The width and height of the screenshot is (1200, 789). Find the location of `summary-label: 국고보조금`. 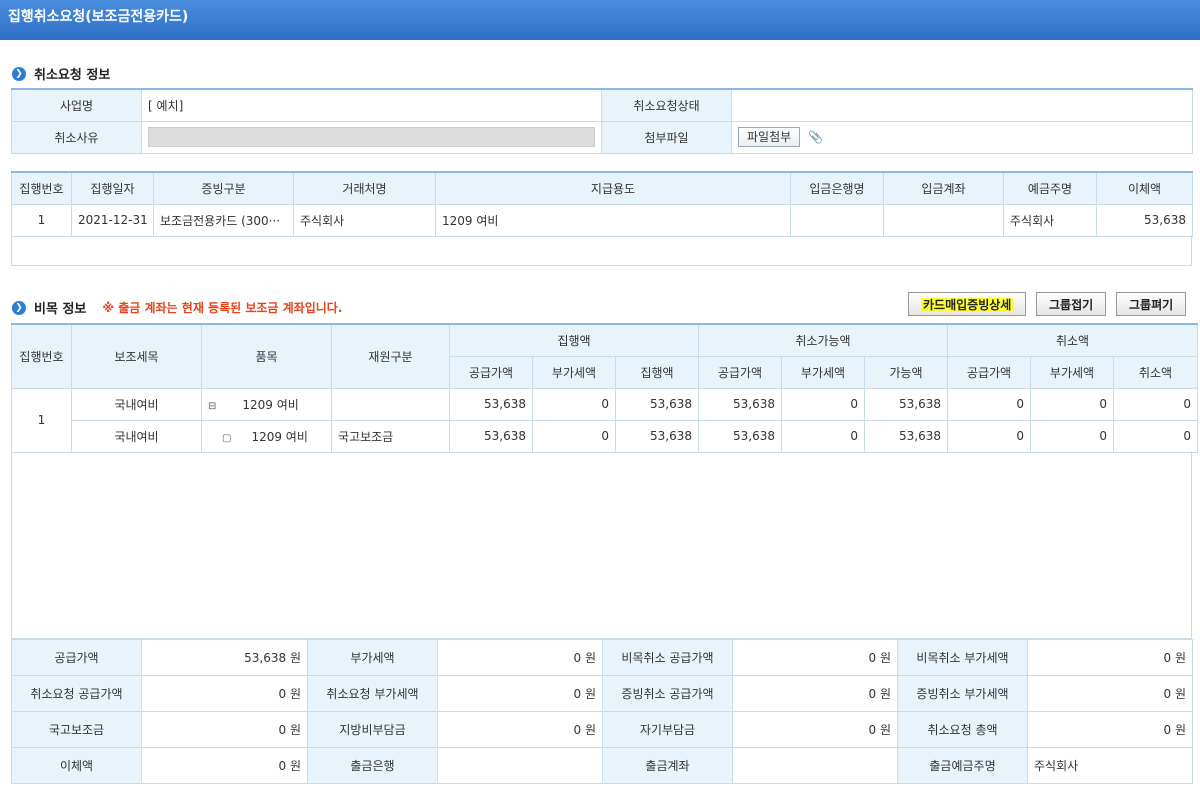

summary-label: 국고보조금 is located at coordinates (76, 729).